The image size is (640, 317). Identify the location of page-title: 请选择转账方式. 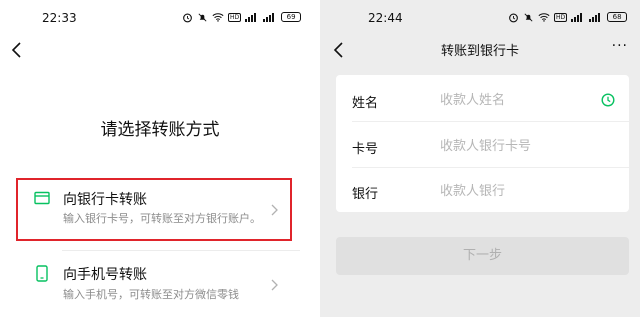
(160, 130).